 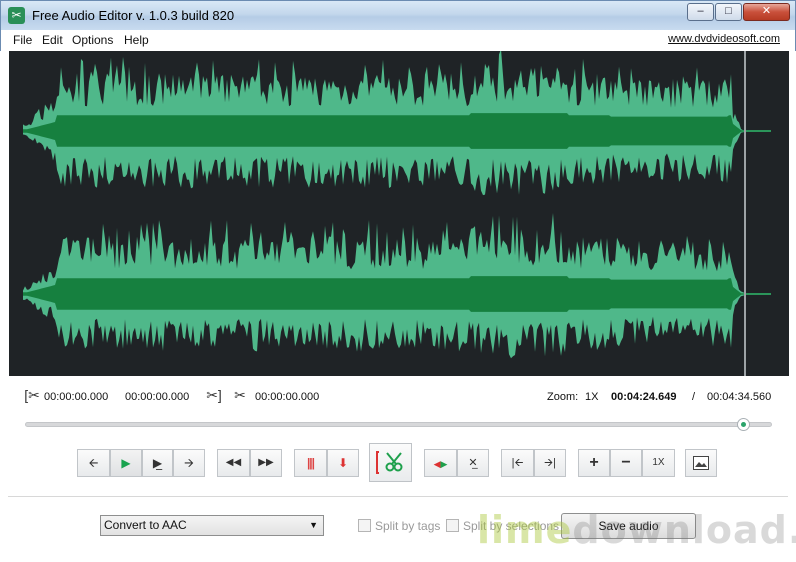 What do you see at coordinates (266, 463) in the screenshot?
I see `go-to-end-button: ▶▶` at bounding box center [266, 463].